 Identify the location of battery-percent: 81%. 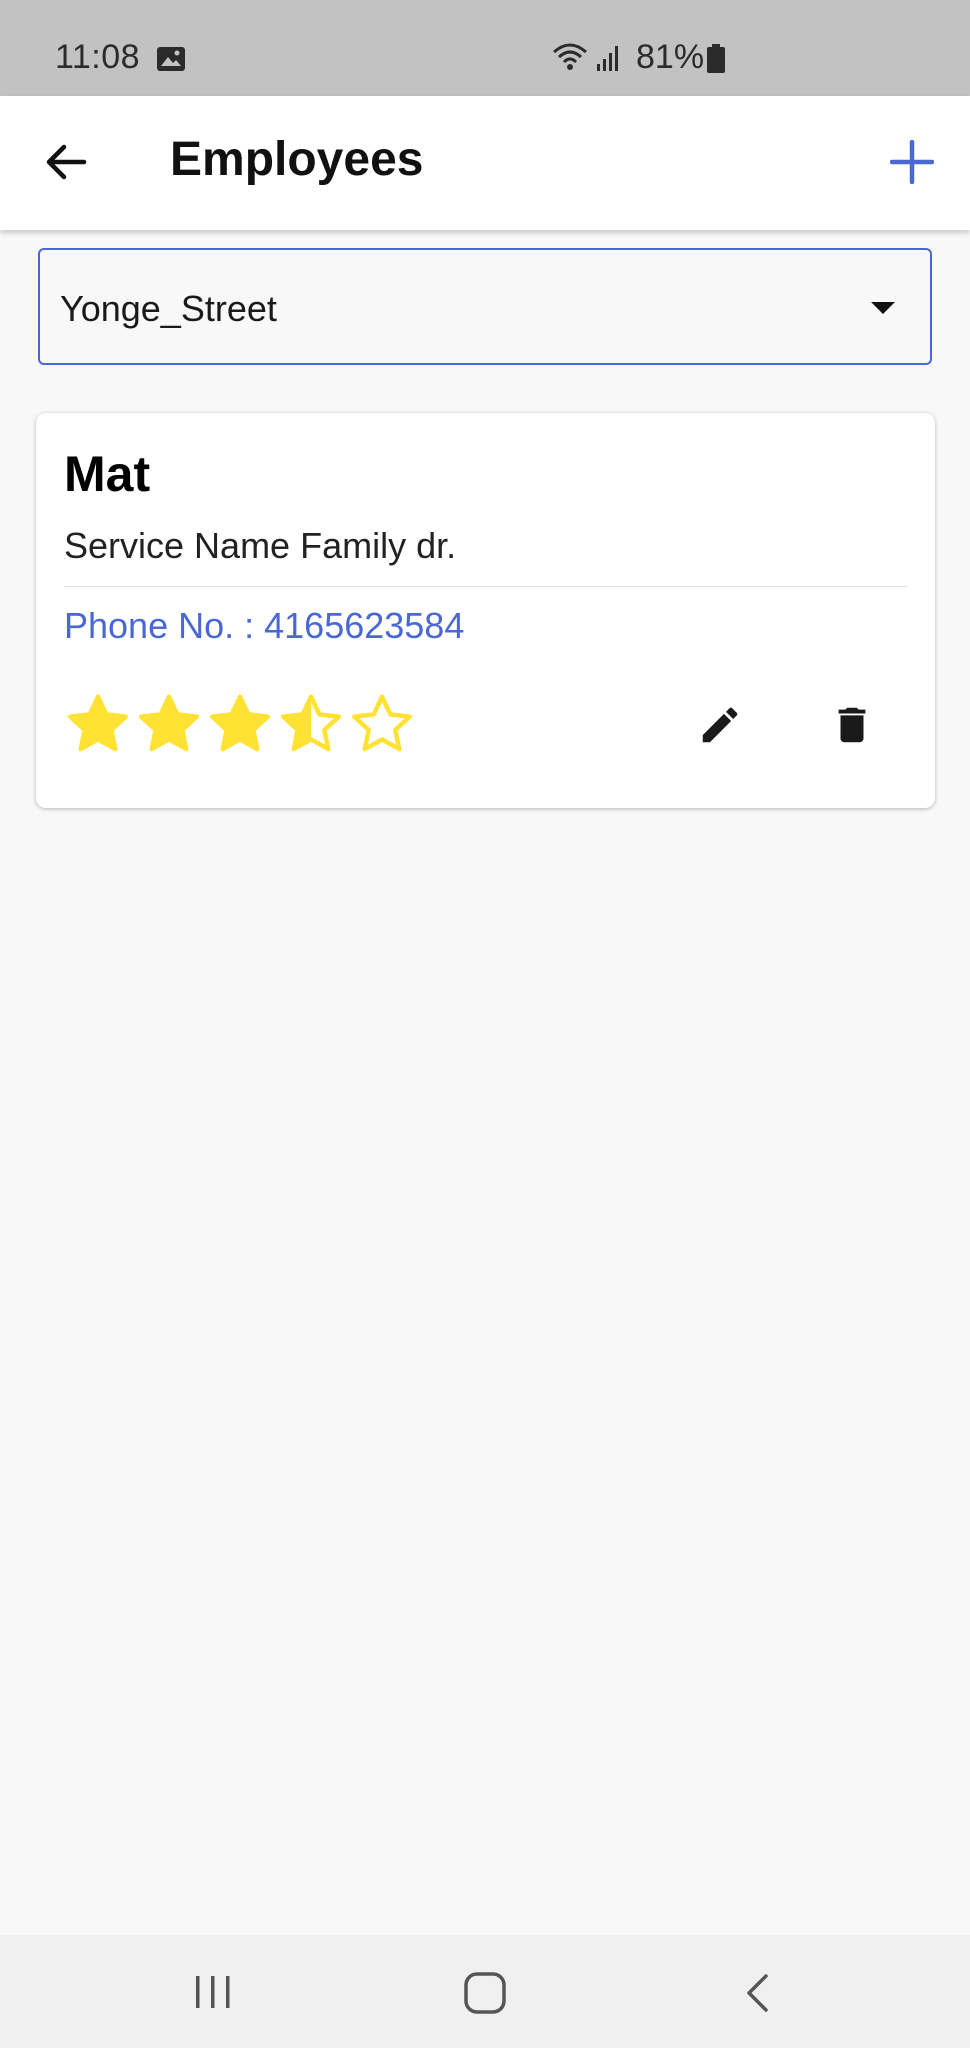
(670, 57).